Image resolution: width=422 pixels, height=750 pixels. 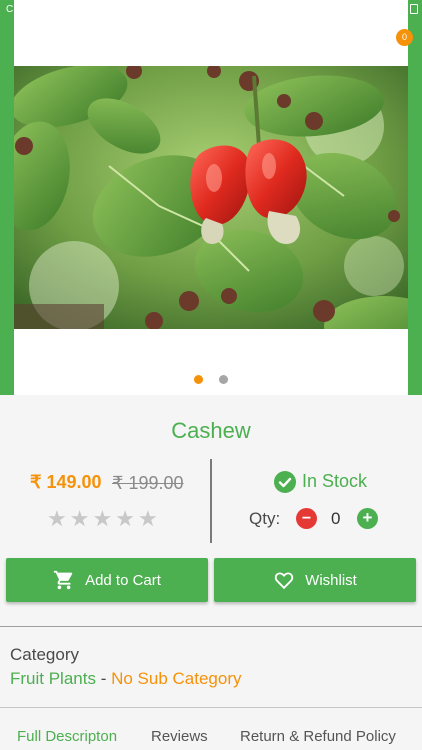 I want to click on tab-full-description: Full Descripton, so click(x=67, y=736).